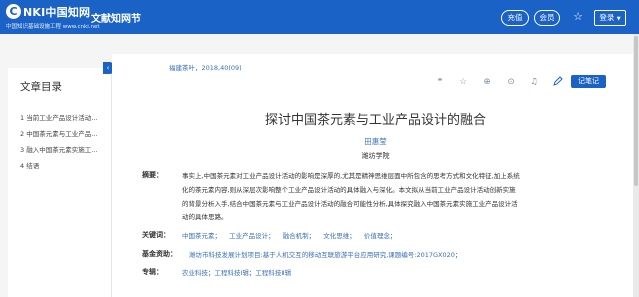  Describe the element at coordinates (515, 18) in the screenshot. I see `recharge-button: 充值` at that location.